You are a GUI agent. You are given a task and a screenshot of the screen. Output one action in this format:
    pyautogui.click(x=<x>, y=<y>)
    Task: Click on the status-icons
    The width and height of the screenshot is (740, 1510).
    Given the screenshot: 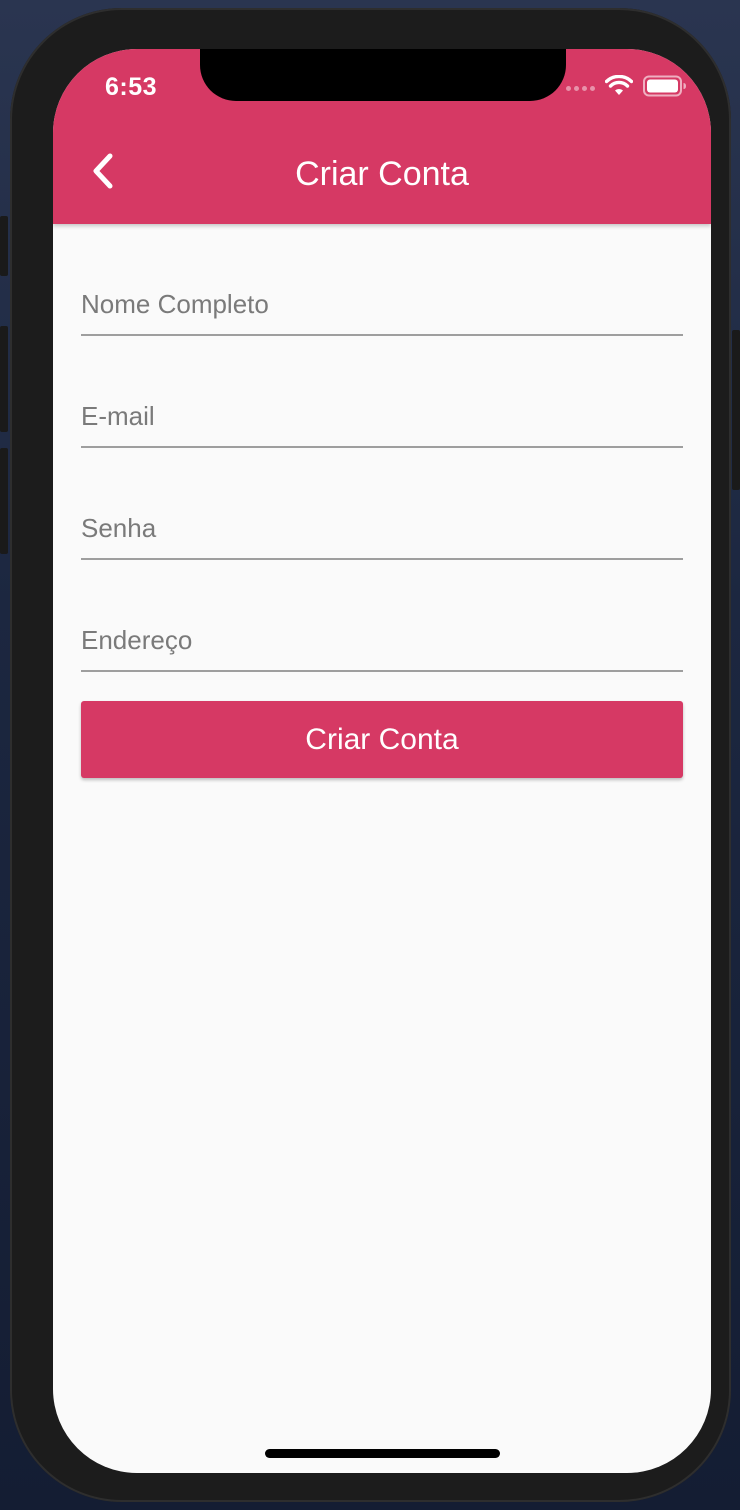 What is the action you would take?
    pyautogui.click(x=626, y=88)
    